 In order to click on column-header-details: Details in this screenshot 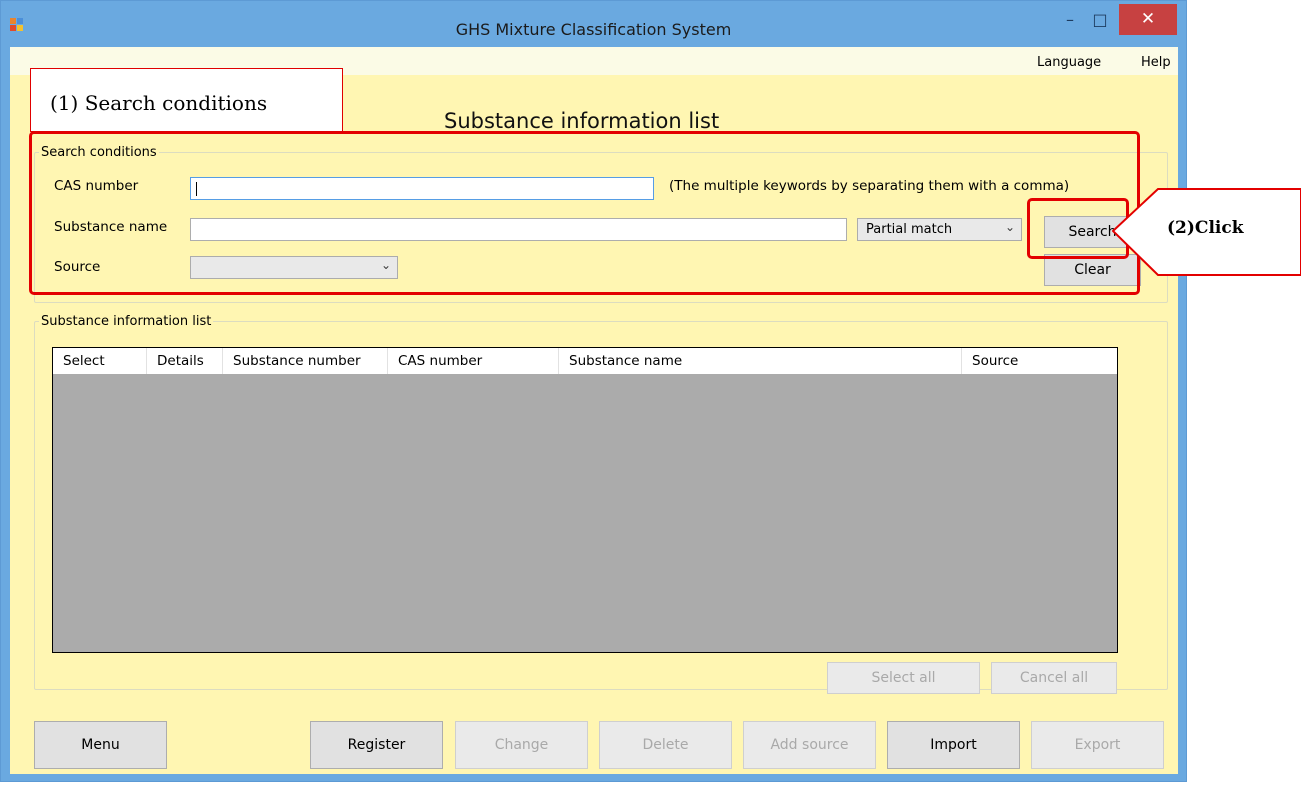, I will do `click(185, 361)`.